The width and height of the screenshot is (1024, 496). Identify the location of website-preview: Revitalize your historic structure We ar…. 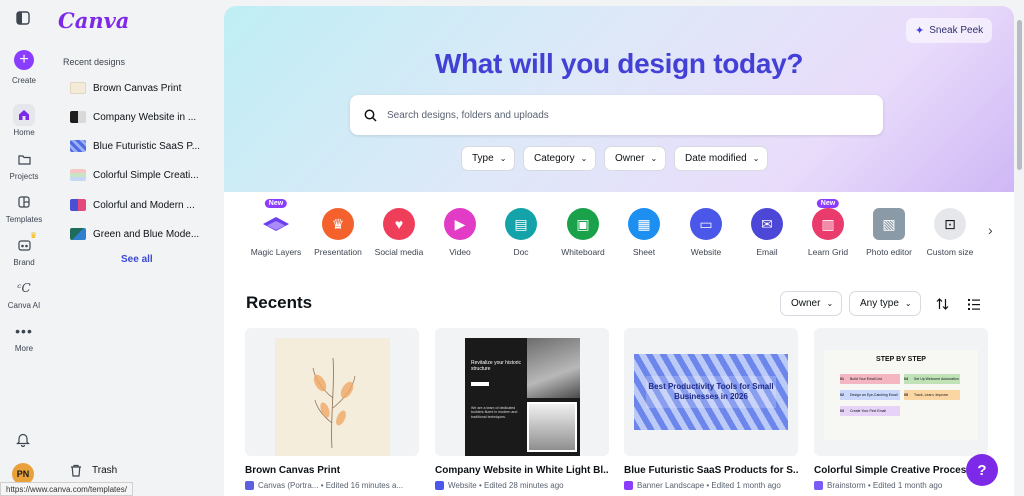
(522, 397).